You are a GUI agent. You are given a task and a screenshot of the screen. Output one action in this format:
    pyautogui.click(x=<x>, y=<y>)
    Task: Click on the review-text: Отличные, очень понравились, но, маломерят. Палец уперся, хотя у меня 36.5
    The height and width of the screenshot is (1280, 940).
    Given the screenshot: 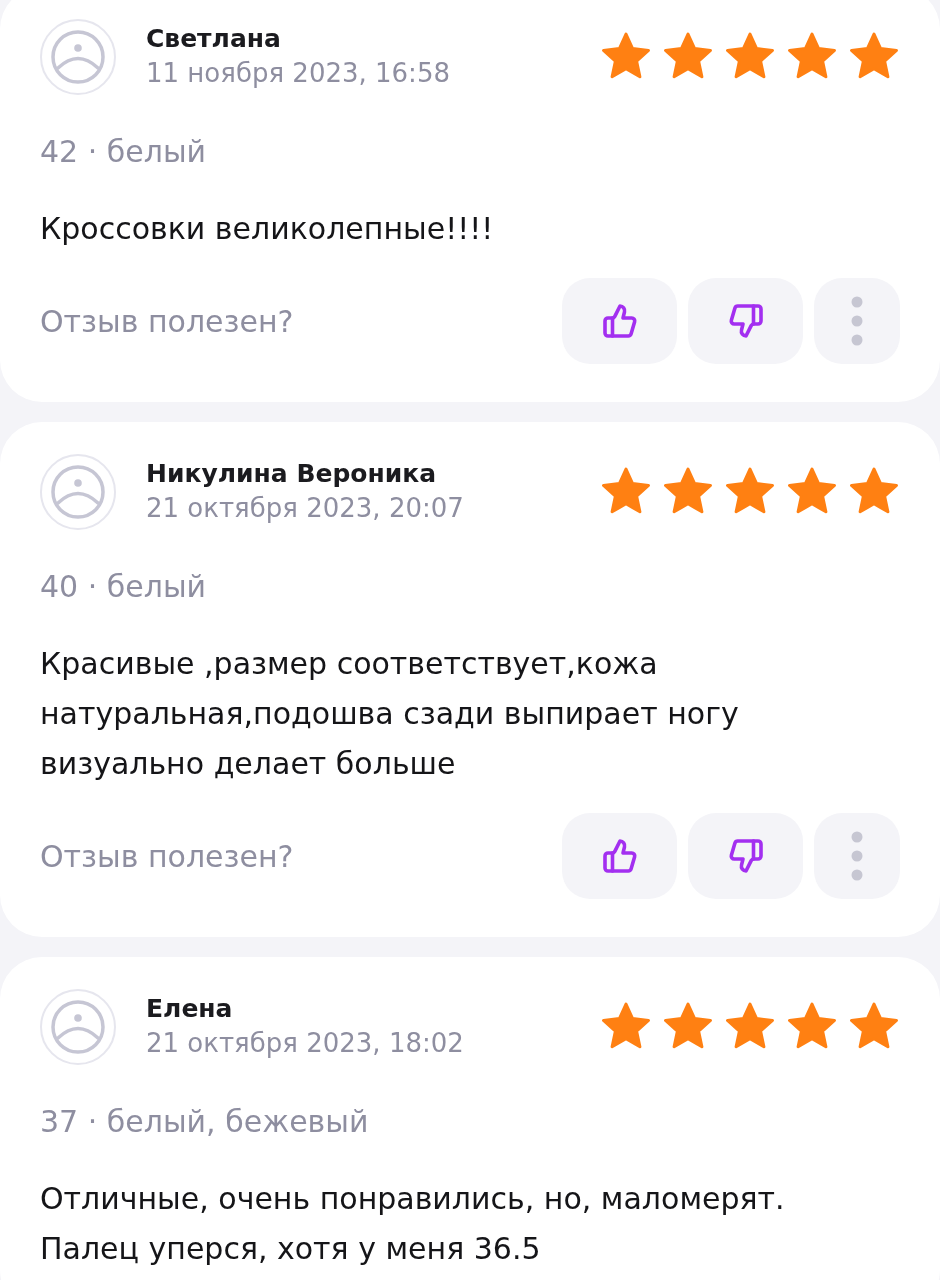 What is the action you would take?
    pyautogui.click(x=413, y=1224)
    